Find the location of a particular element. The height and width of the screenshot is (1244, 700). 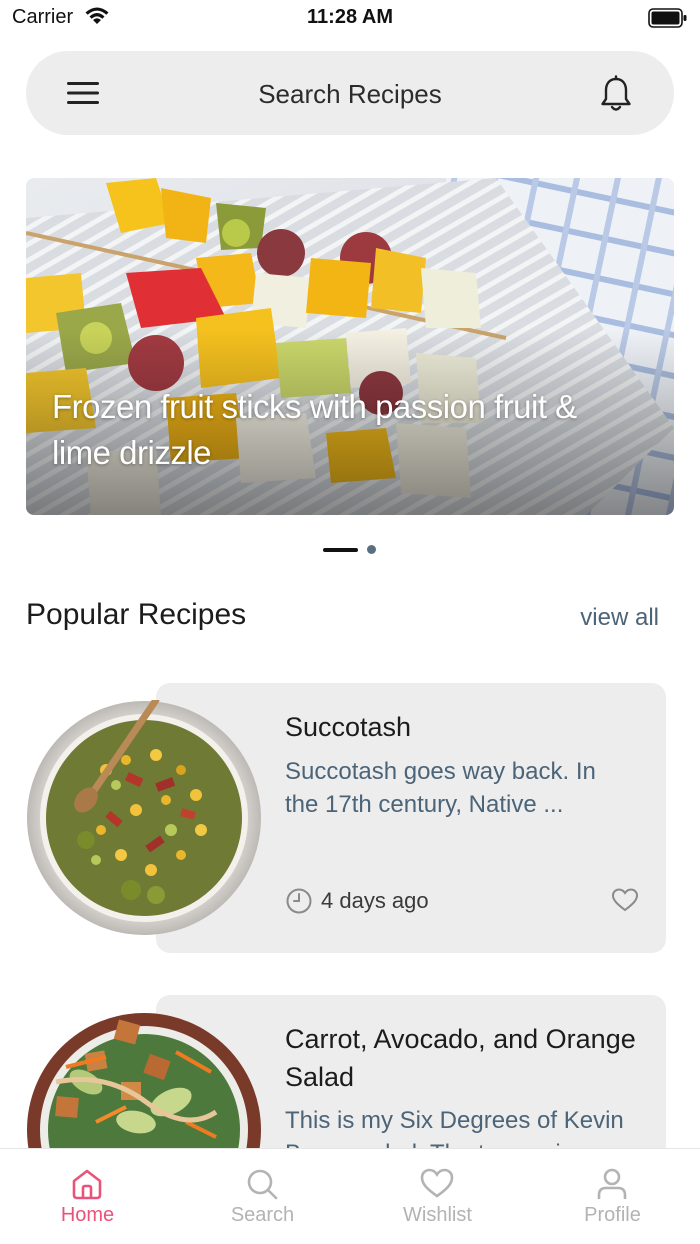

wishlist-heart-icon is located at coordinates (625, 900).